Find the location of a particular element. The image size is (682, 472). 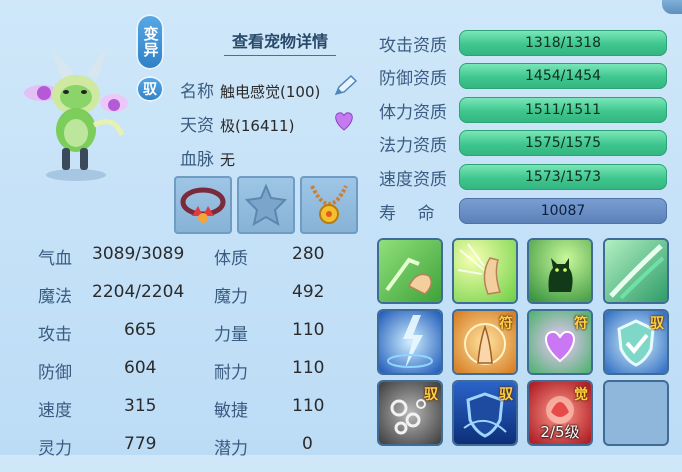

aptitude-bar: 1573/1573 is located at coordinates (563, 177).